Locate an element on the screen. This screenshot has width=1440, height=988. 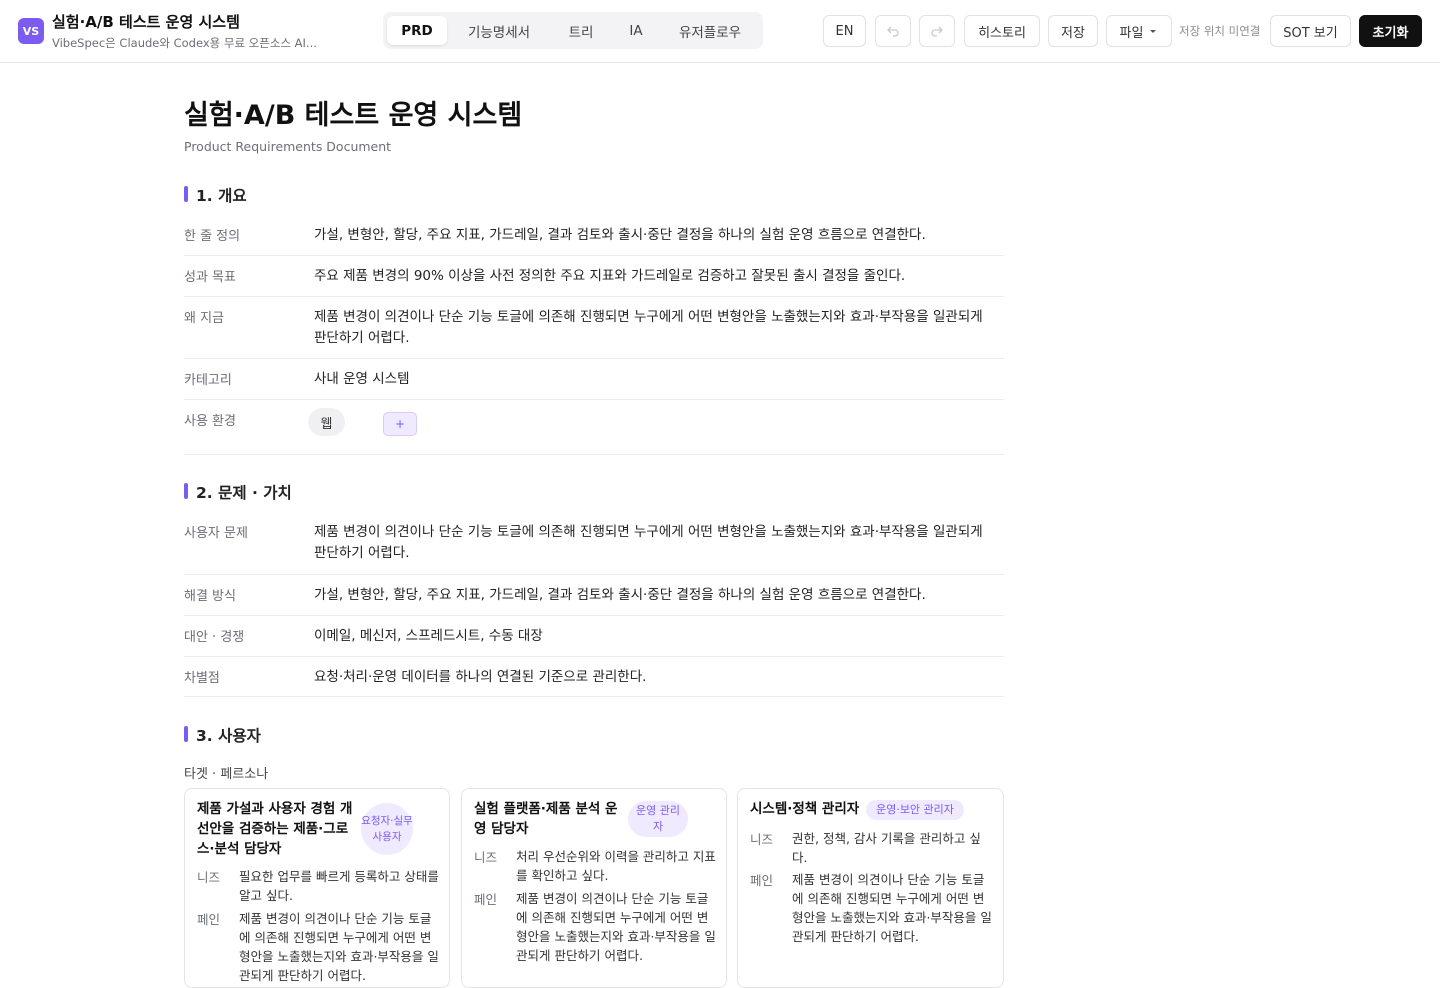
persona-needs: 니즈 처리 우선순위와 이력을 관리하고 지표를 확인하고 싶다. is located at coordinates (597, 867).